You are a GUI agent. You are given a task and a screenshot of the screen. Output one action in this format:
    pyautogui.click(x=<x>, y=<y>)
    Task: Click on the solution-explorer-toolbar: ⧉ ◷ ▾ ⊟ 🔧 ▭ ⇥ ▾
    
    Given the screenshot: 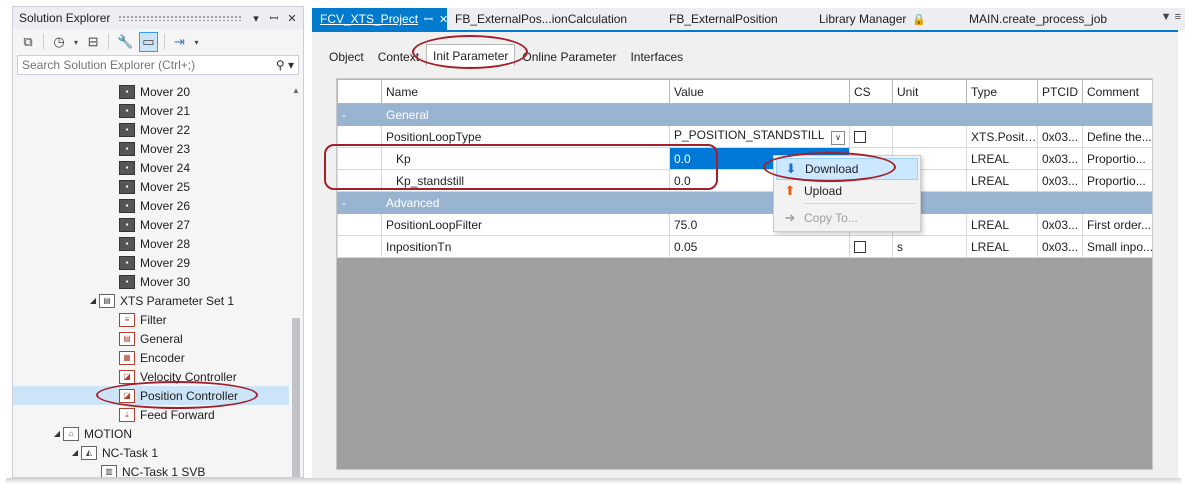 What is the action you would take?
    pyautogui.click(x=158, y=42)
    